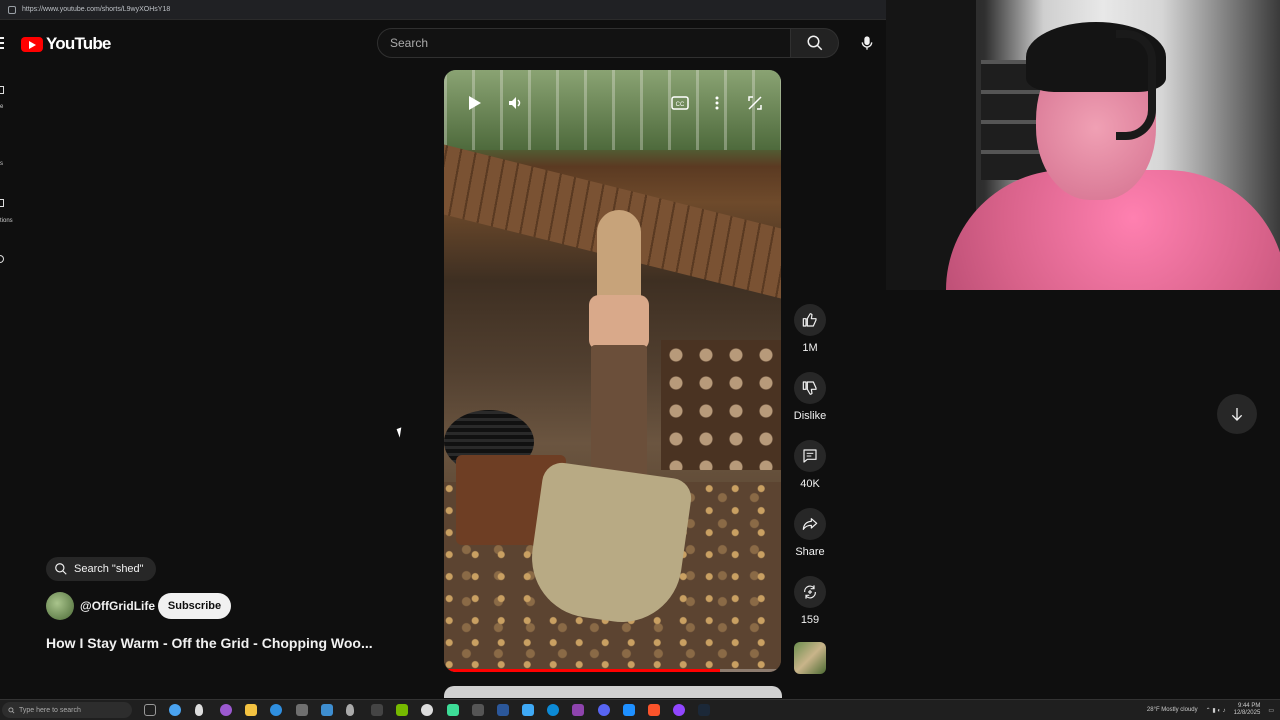  Describe the element at coordinates (810, 592) in the screenshot. I see `remix-button` at that location.